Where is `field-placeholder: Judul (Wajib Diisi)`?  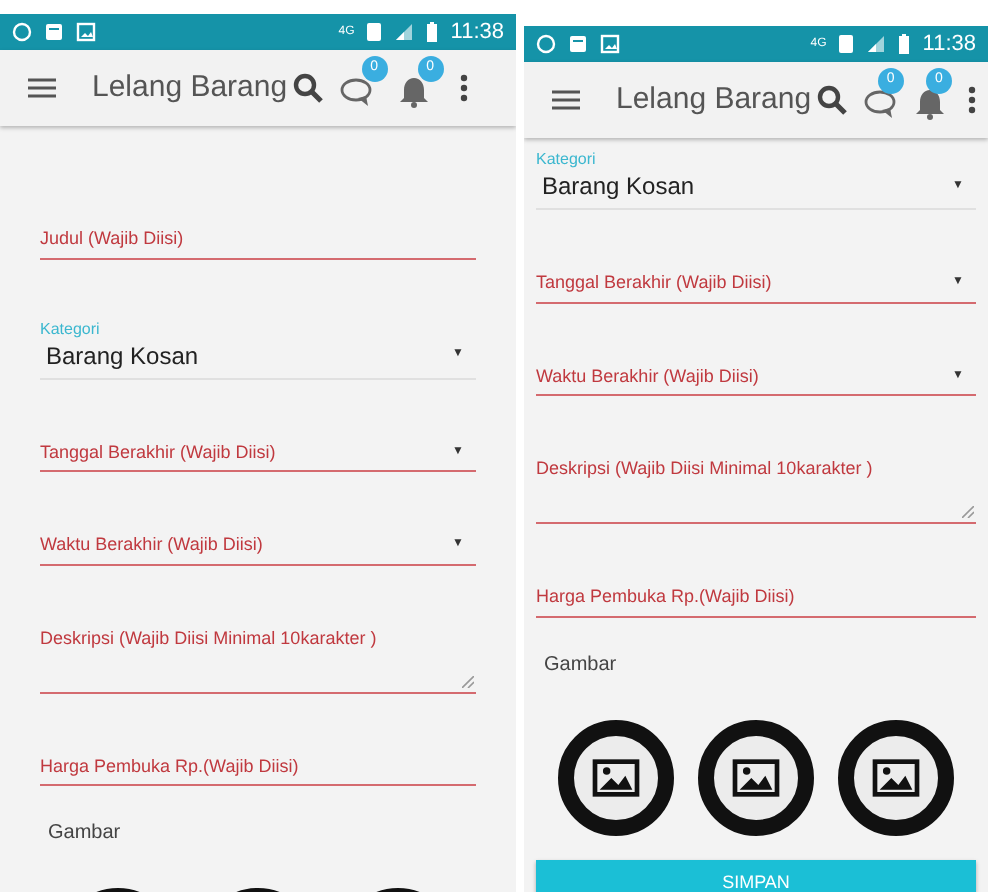 field-placeholder: Judul (Wajib Diisi) is located at coordinates (113, 239).